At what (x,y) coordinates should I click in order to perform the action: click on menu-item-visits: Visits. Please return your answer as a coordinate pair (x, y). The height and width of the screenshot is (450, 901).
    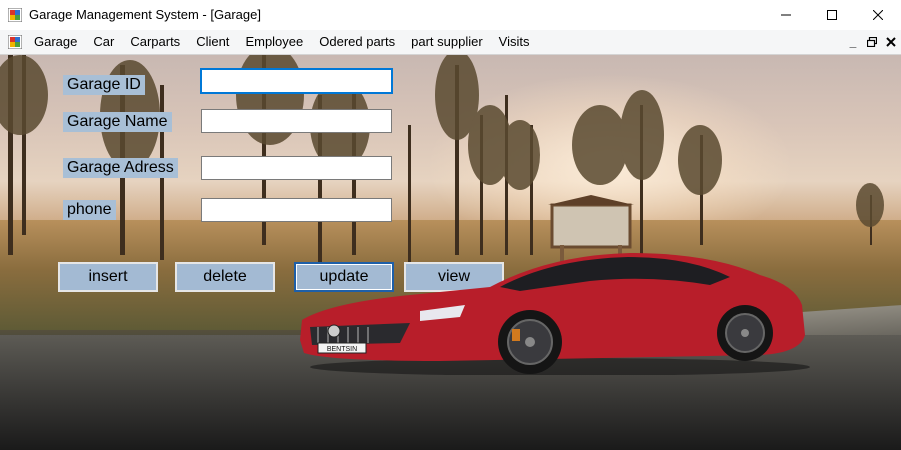
    Looking at the image, I should click on (514, 42).